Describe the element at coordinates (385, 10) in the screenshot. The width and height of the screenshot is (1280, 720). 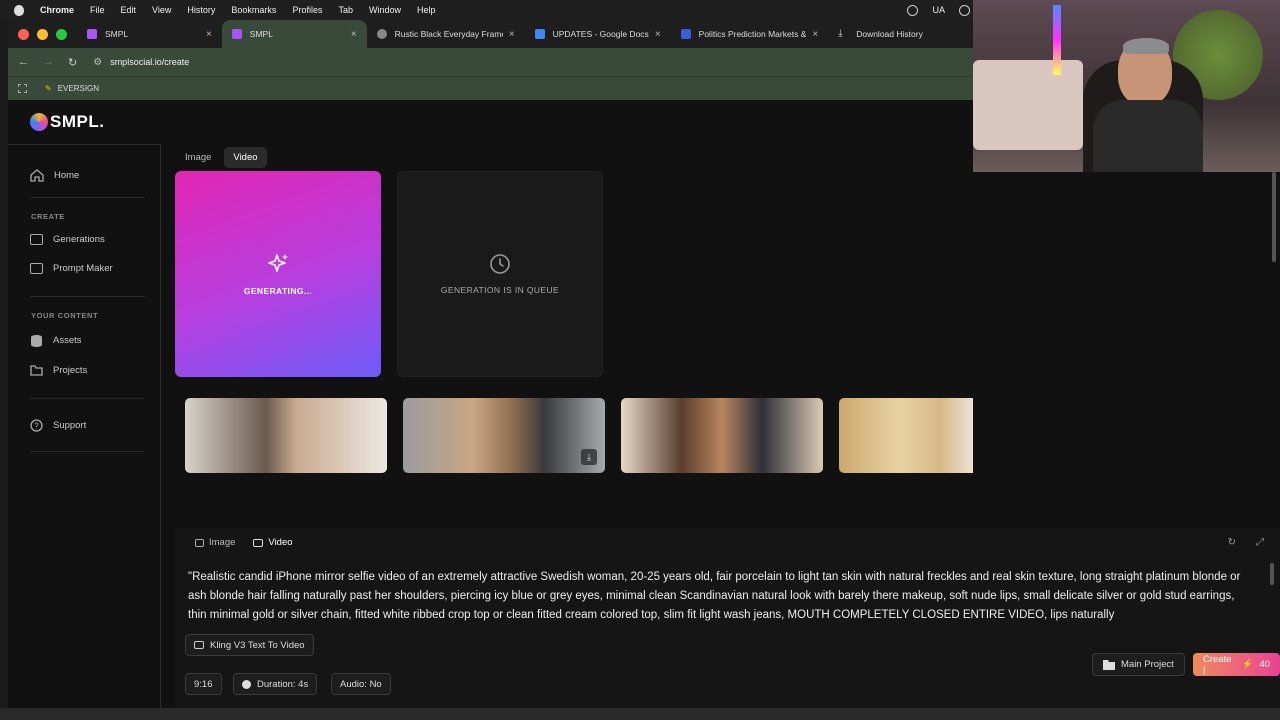
I see `menu-window: Window` at that location.